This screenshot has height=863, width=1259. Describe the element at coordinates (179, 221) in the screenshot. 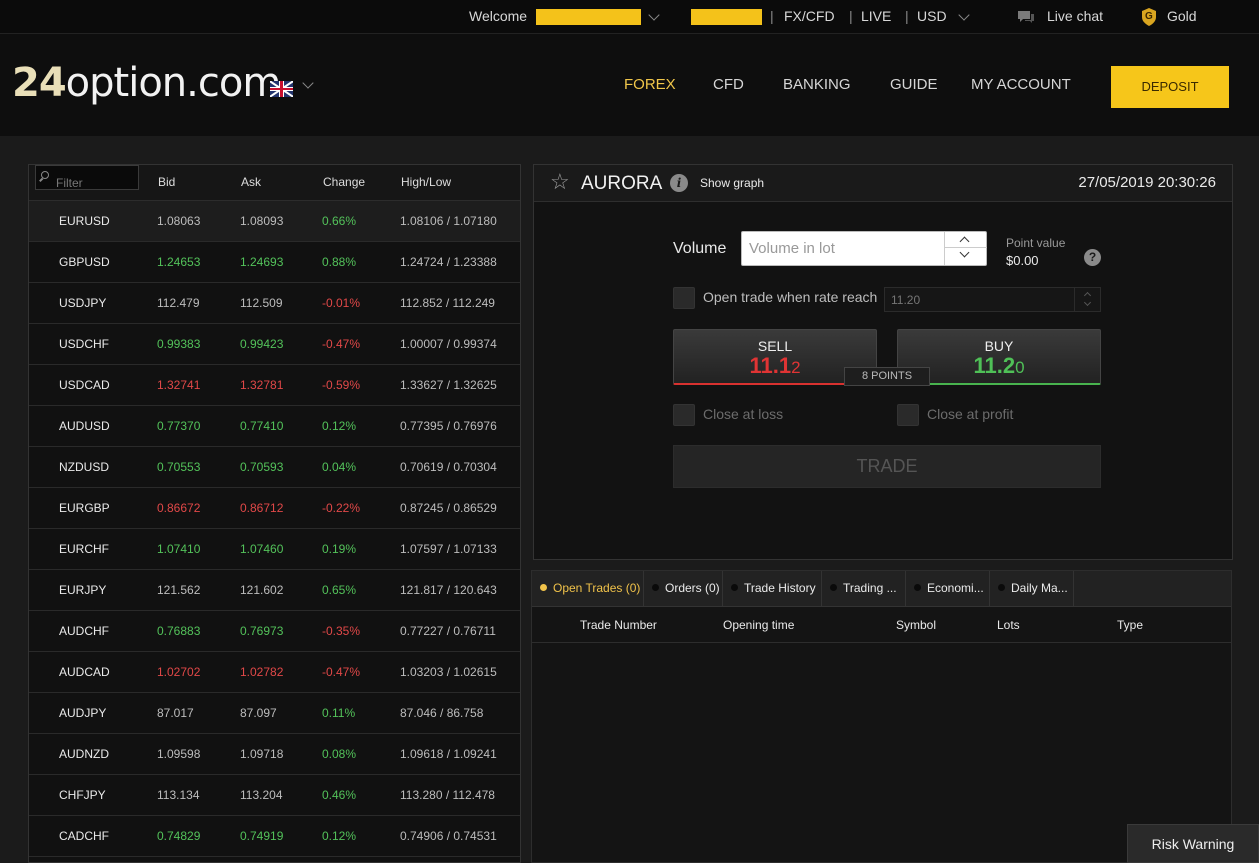

I see `quote-bid: 1.08063` at that location.